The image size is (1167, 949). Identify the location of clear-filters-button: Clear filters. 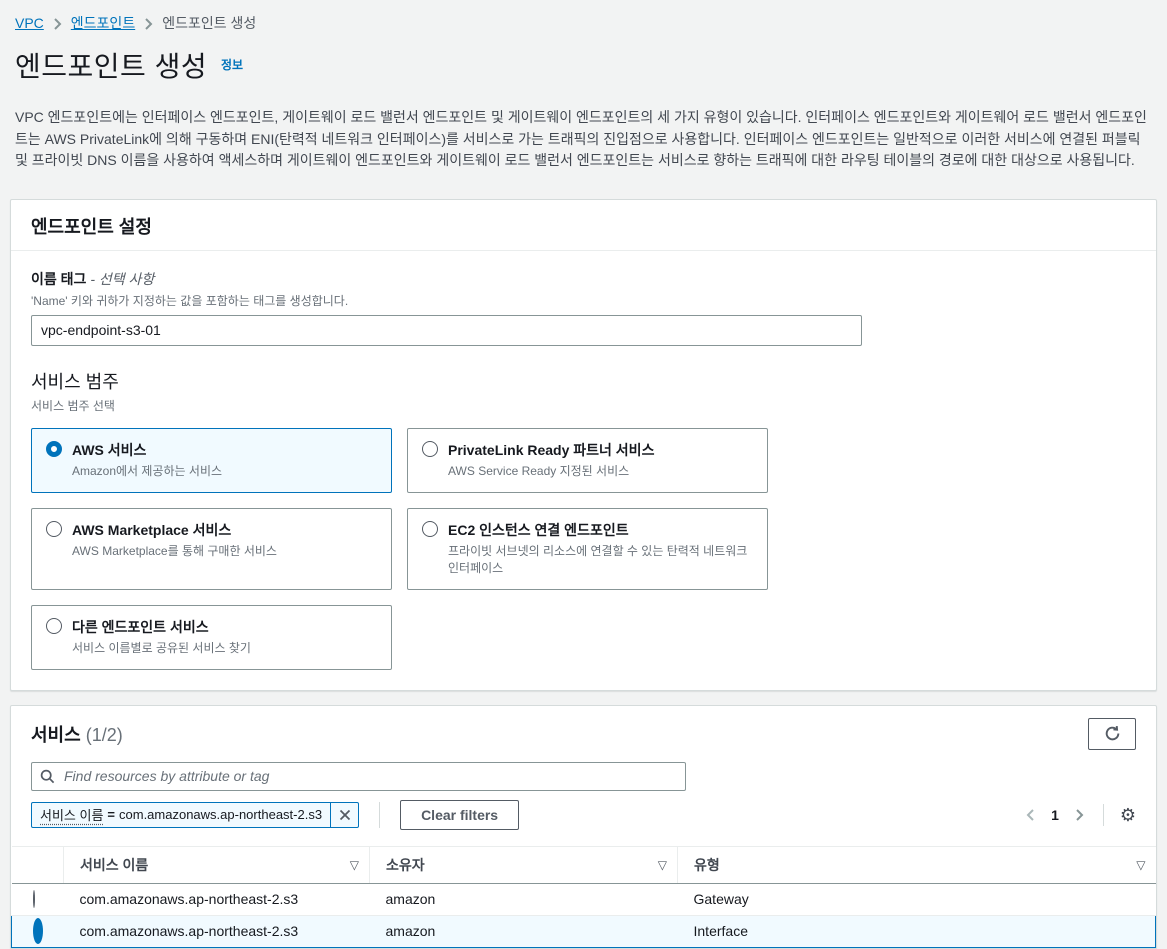
(460, 814).